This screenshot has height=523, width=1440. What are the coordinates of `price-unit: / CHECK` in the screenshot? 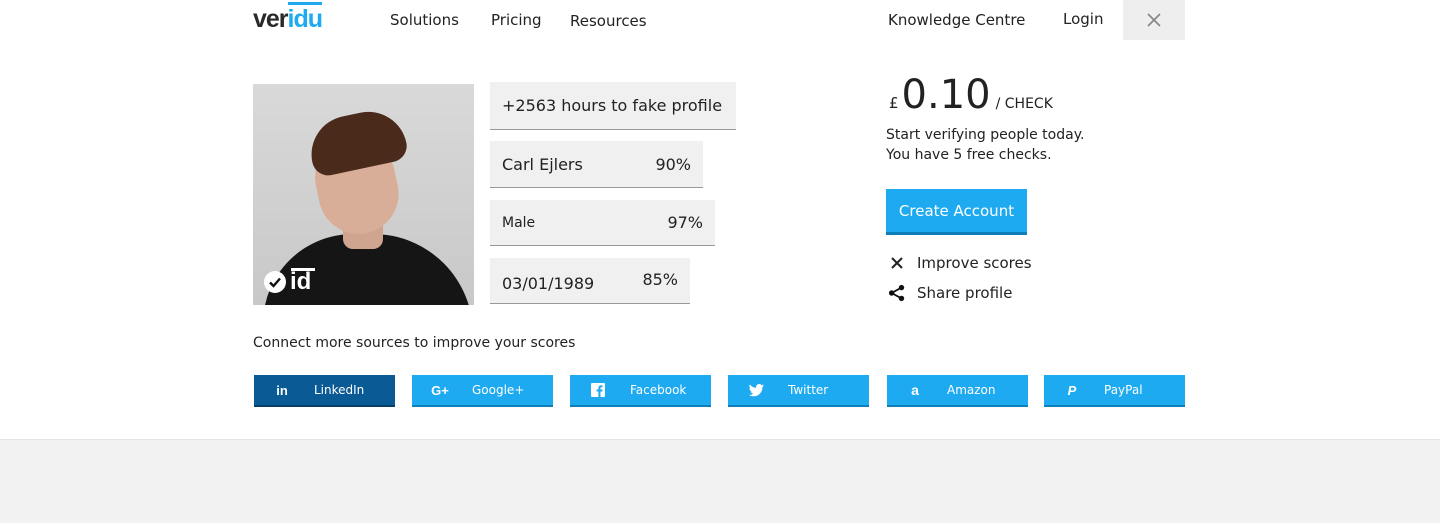 It's located at (1024, 104).